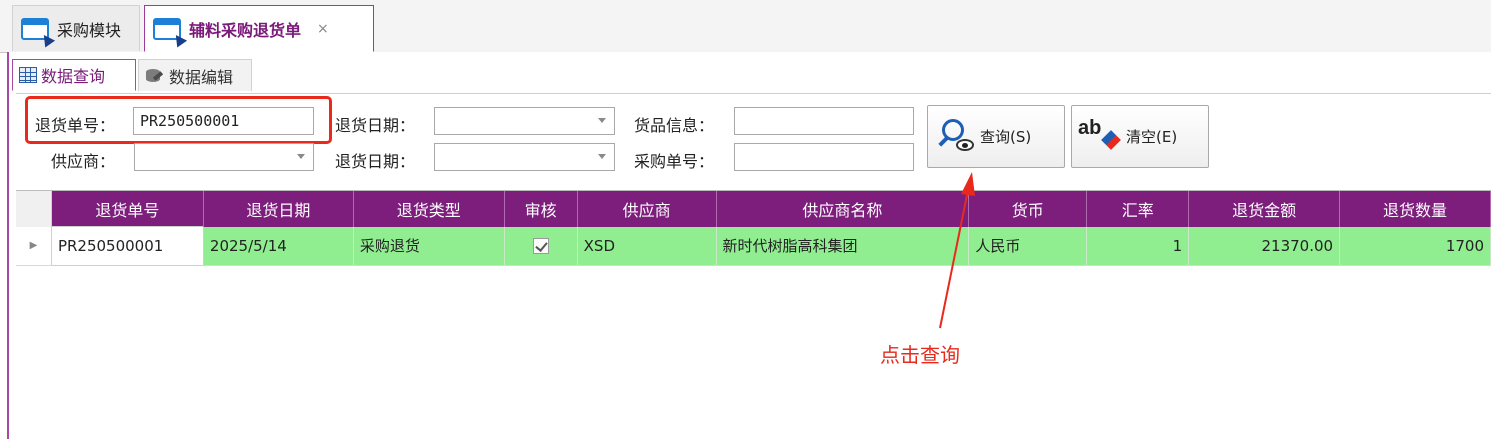  I want to click on grid-icon, so click(28, 75).